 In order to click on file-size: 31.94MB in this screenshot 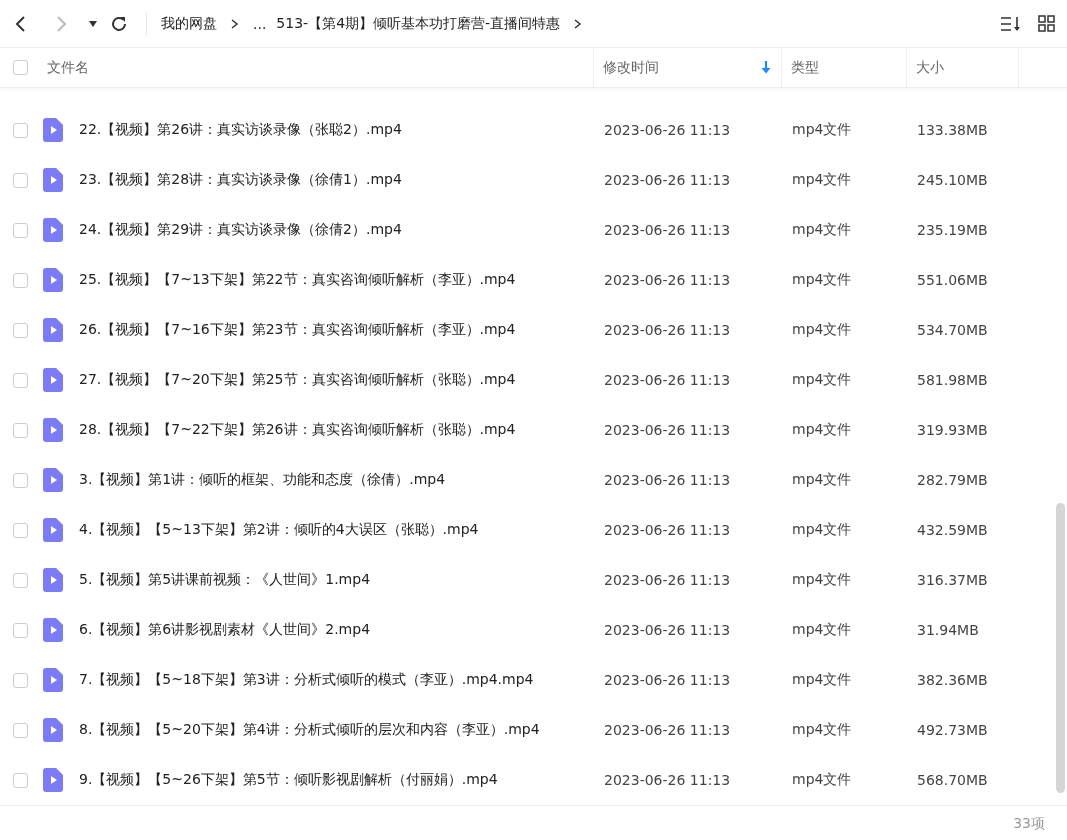, I will do `click(948, 630)`.